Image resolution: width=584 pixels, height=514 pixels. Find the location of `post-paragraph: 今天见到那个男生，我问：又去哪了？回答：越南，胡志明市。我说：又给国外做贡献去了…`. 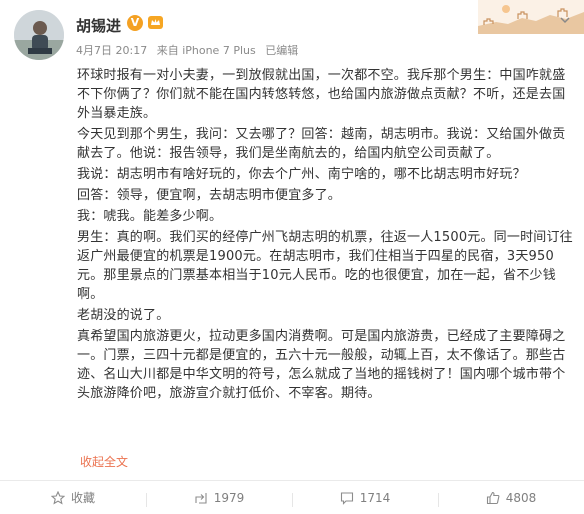

post-paragraph: 今天见到那个男生，我问：又去哪了？回答：越南，胡志明市。我说：又给国外做贡献去了… is located at coordinates (321, 144).